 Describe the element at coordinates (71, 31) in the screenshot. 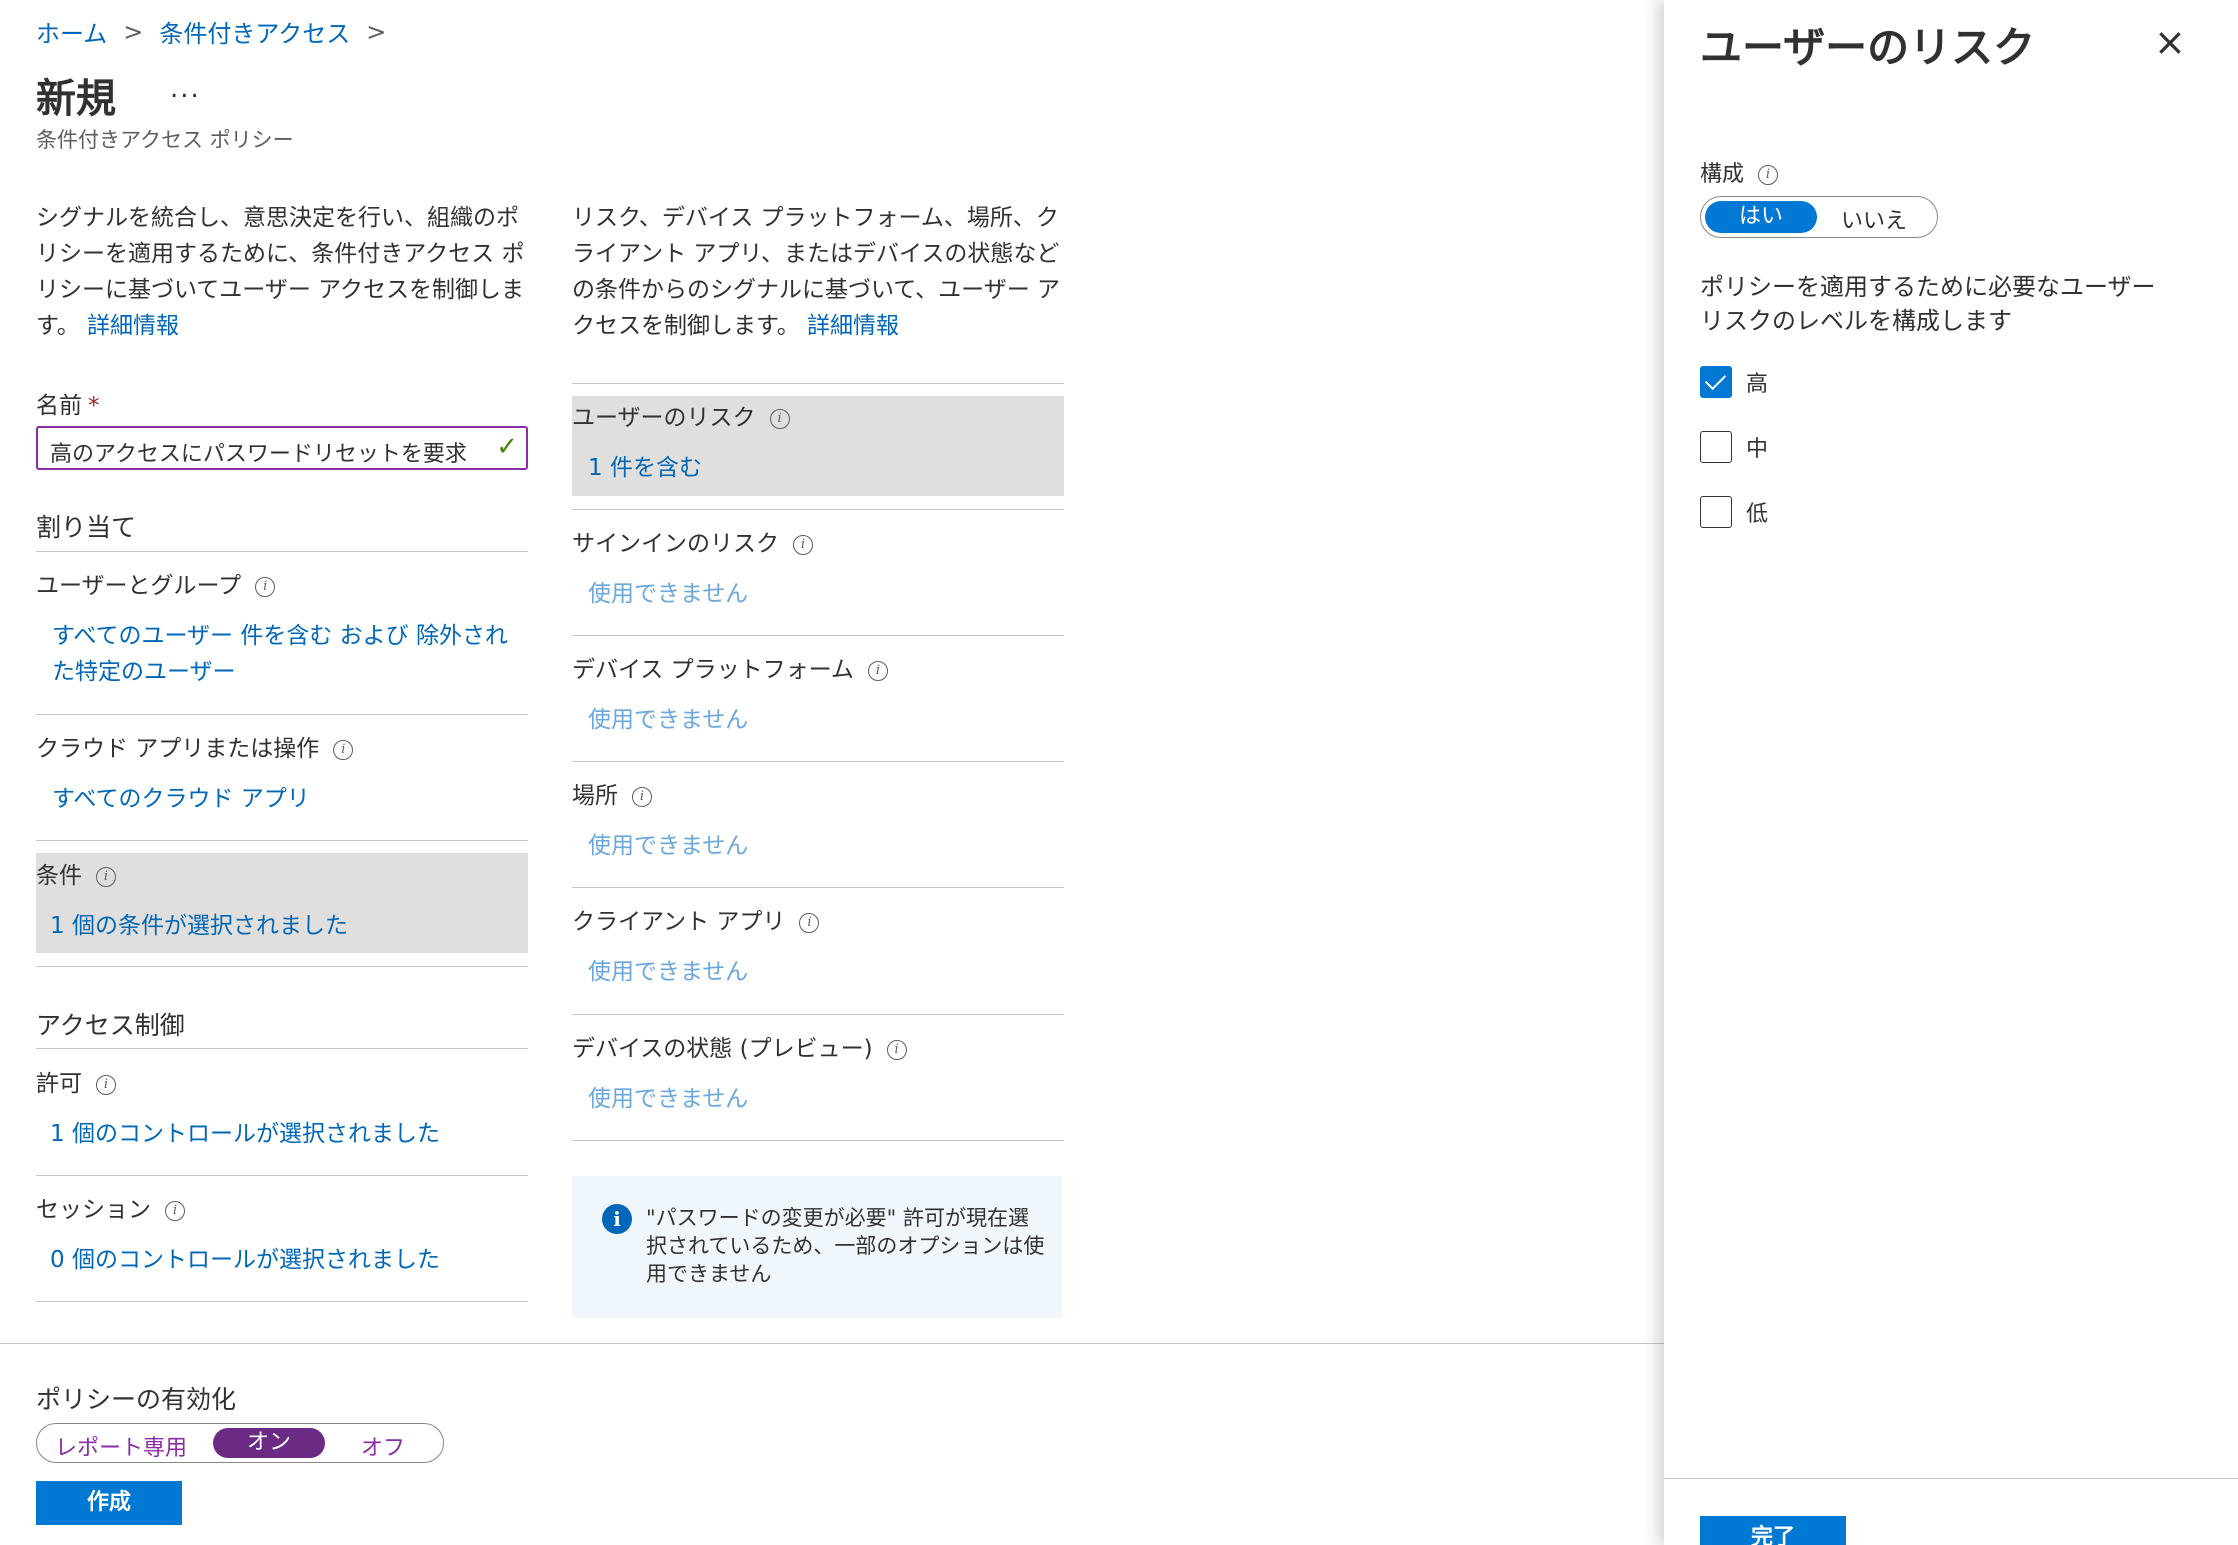

I see `breadcrumb-home: ホーム` at that location.